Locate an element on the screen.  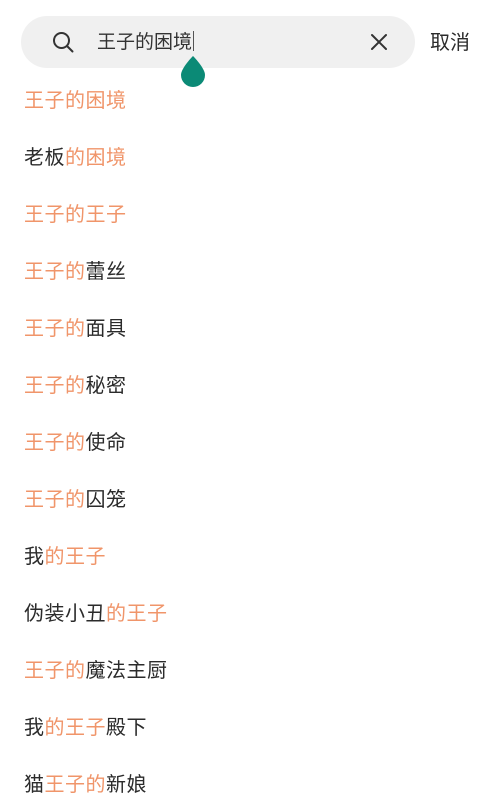
search-input: 王子的困境 is located at coordinates (146, 42).